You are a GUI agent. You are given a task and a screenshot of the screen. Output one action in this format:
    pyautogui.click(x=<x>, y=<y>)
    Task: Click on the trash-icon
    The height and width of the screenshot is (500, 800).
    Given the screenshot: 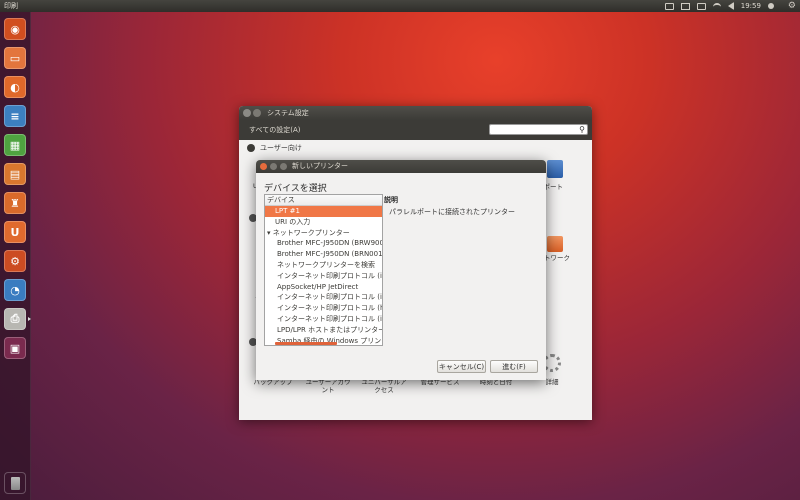 What is the action you would take?
    pyautogui.click(x=15, y=483)
    